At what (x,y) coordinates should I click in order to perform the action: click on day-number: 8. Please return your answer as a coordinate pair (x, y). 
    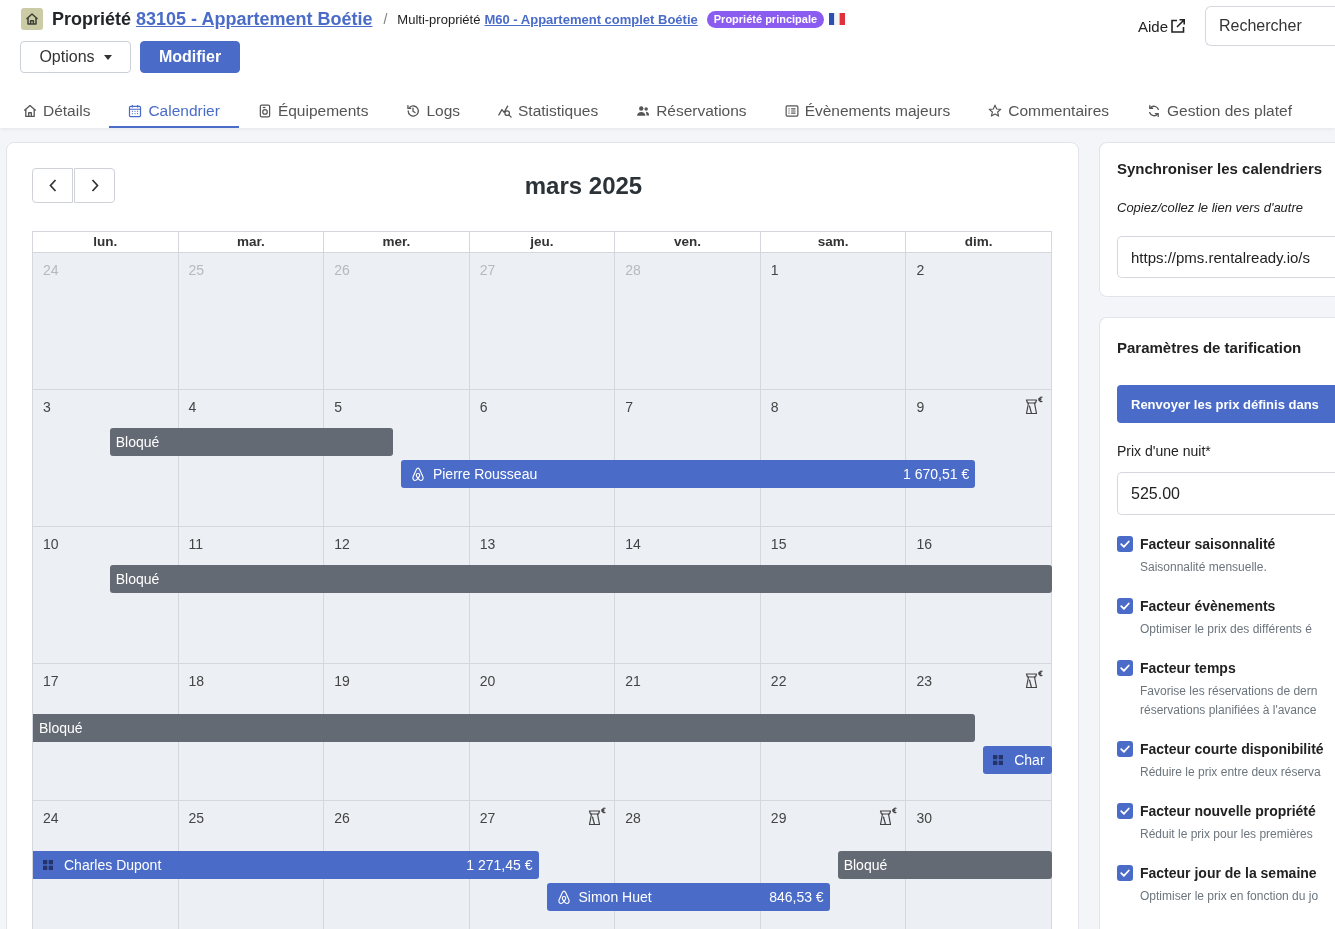
    Looking at the image, I should click on (774, 407).